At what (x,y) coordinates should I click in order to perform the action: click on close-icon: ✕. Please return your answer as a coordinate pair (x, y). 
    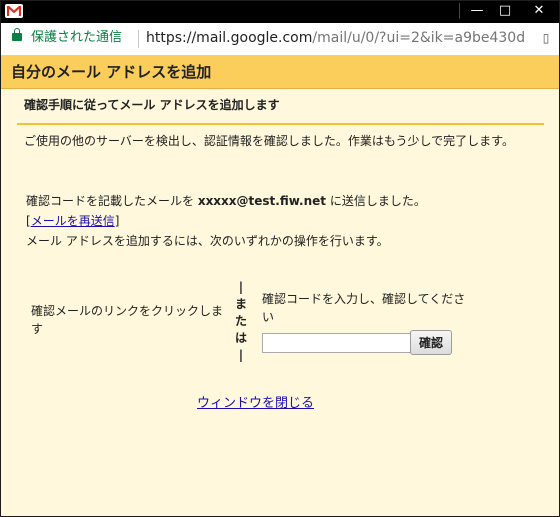
    Looking at the image, I should click on (539, 11).